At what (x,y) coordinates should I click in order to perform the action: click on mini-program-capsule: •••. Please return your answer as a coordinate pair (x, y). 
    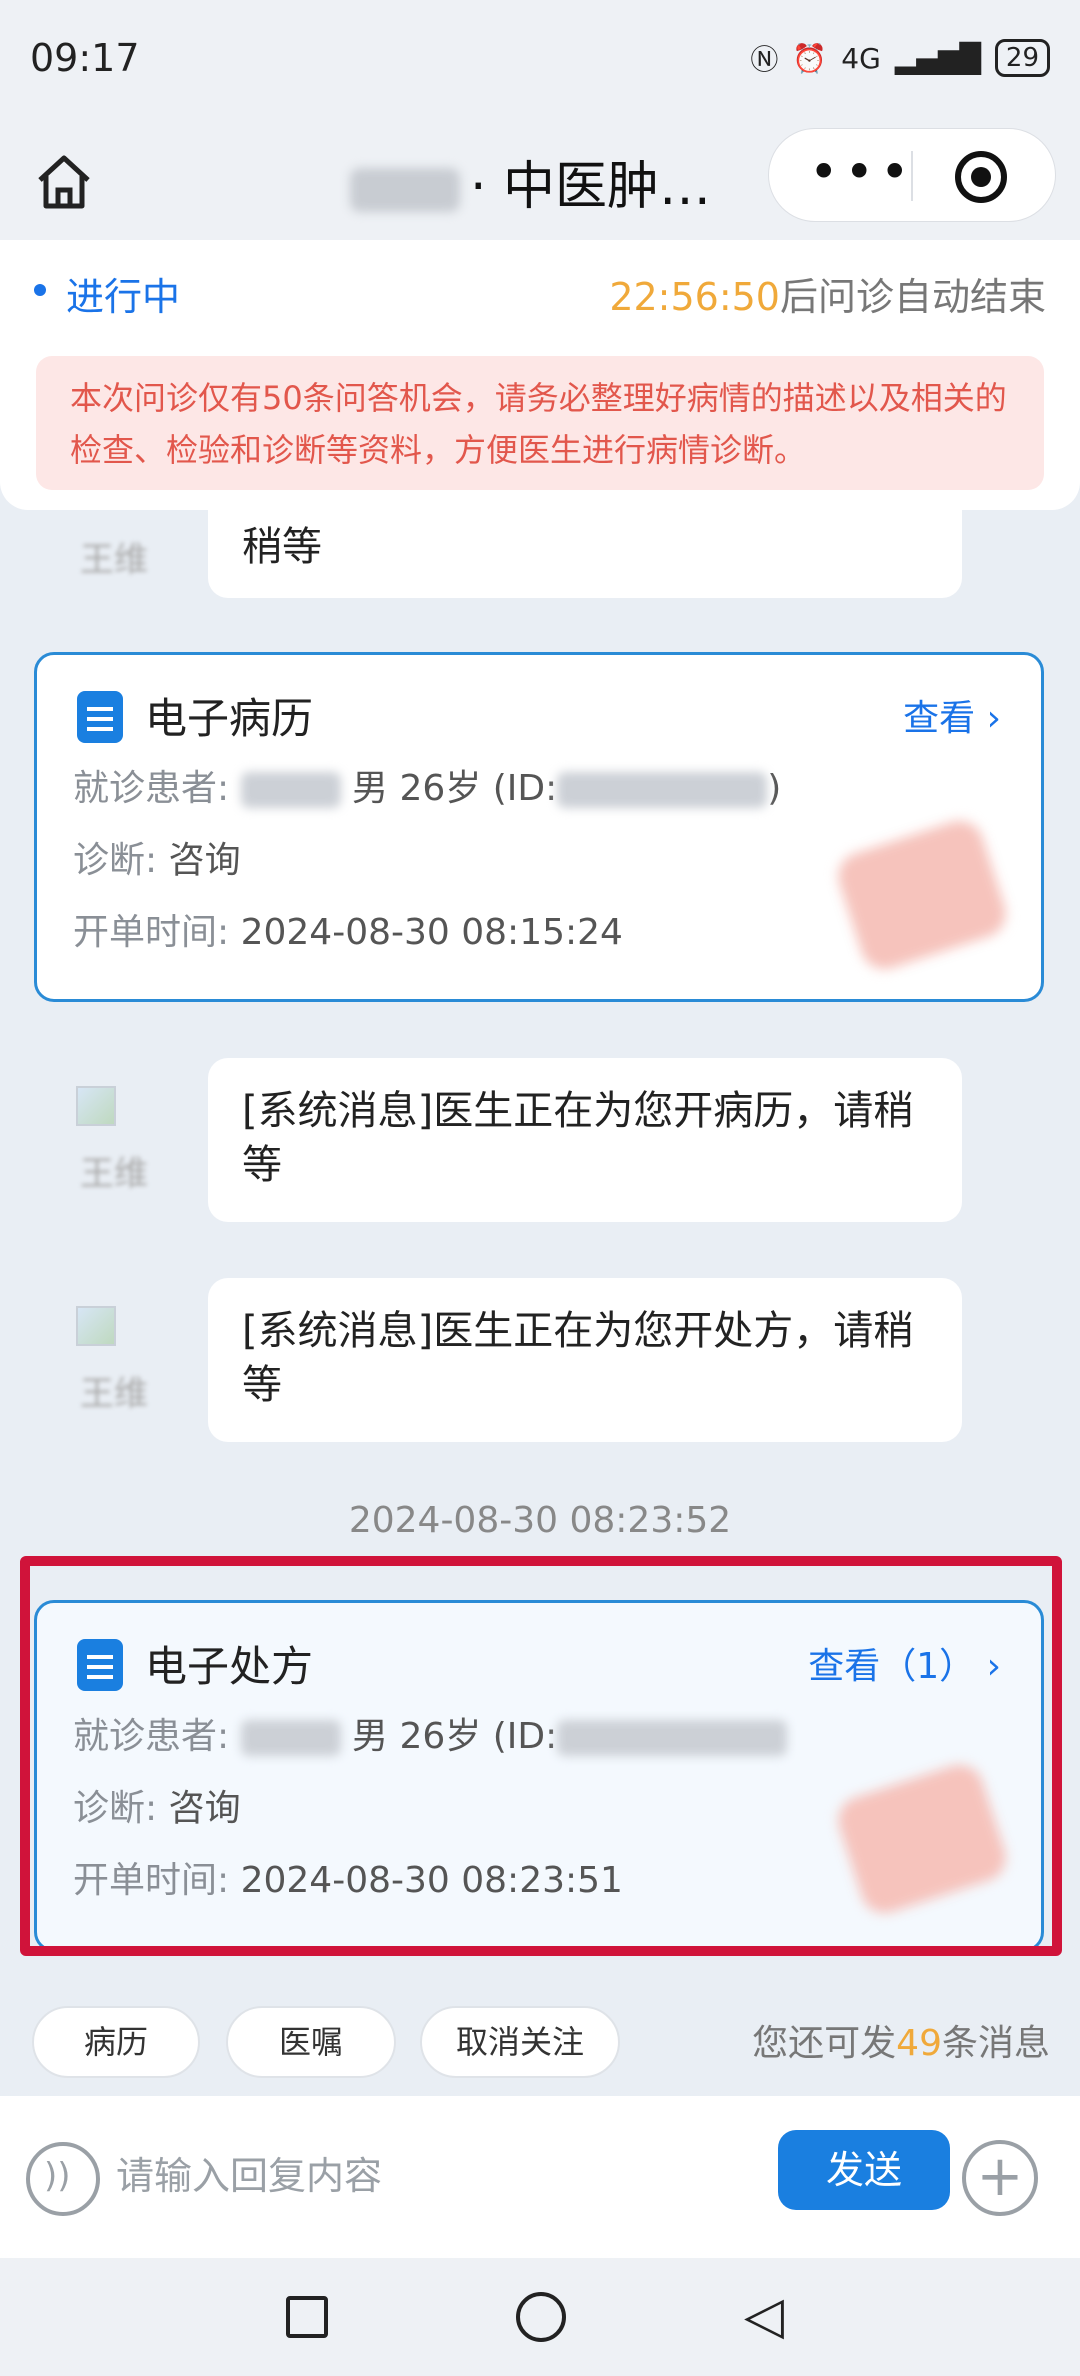
    Looking at the image, I should click on (912, 175).